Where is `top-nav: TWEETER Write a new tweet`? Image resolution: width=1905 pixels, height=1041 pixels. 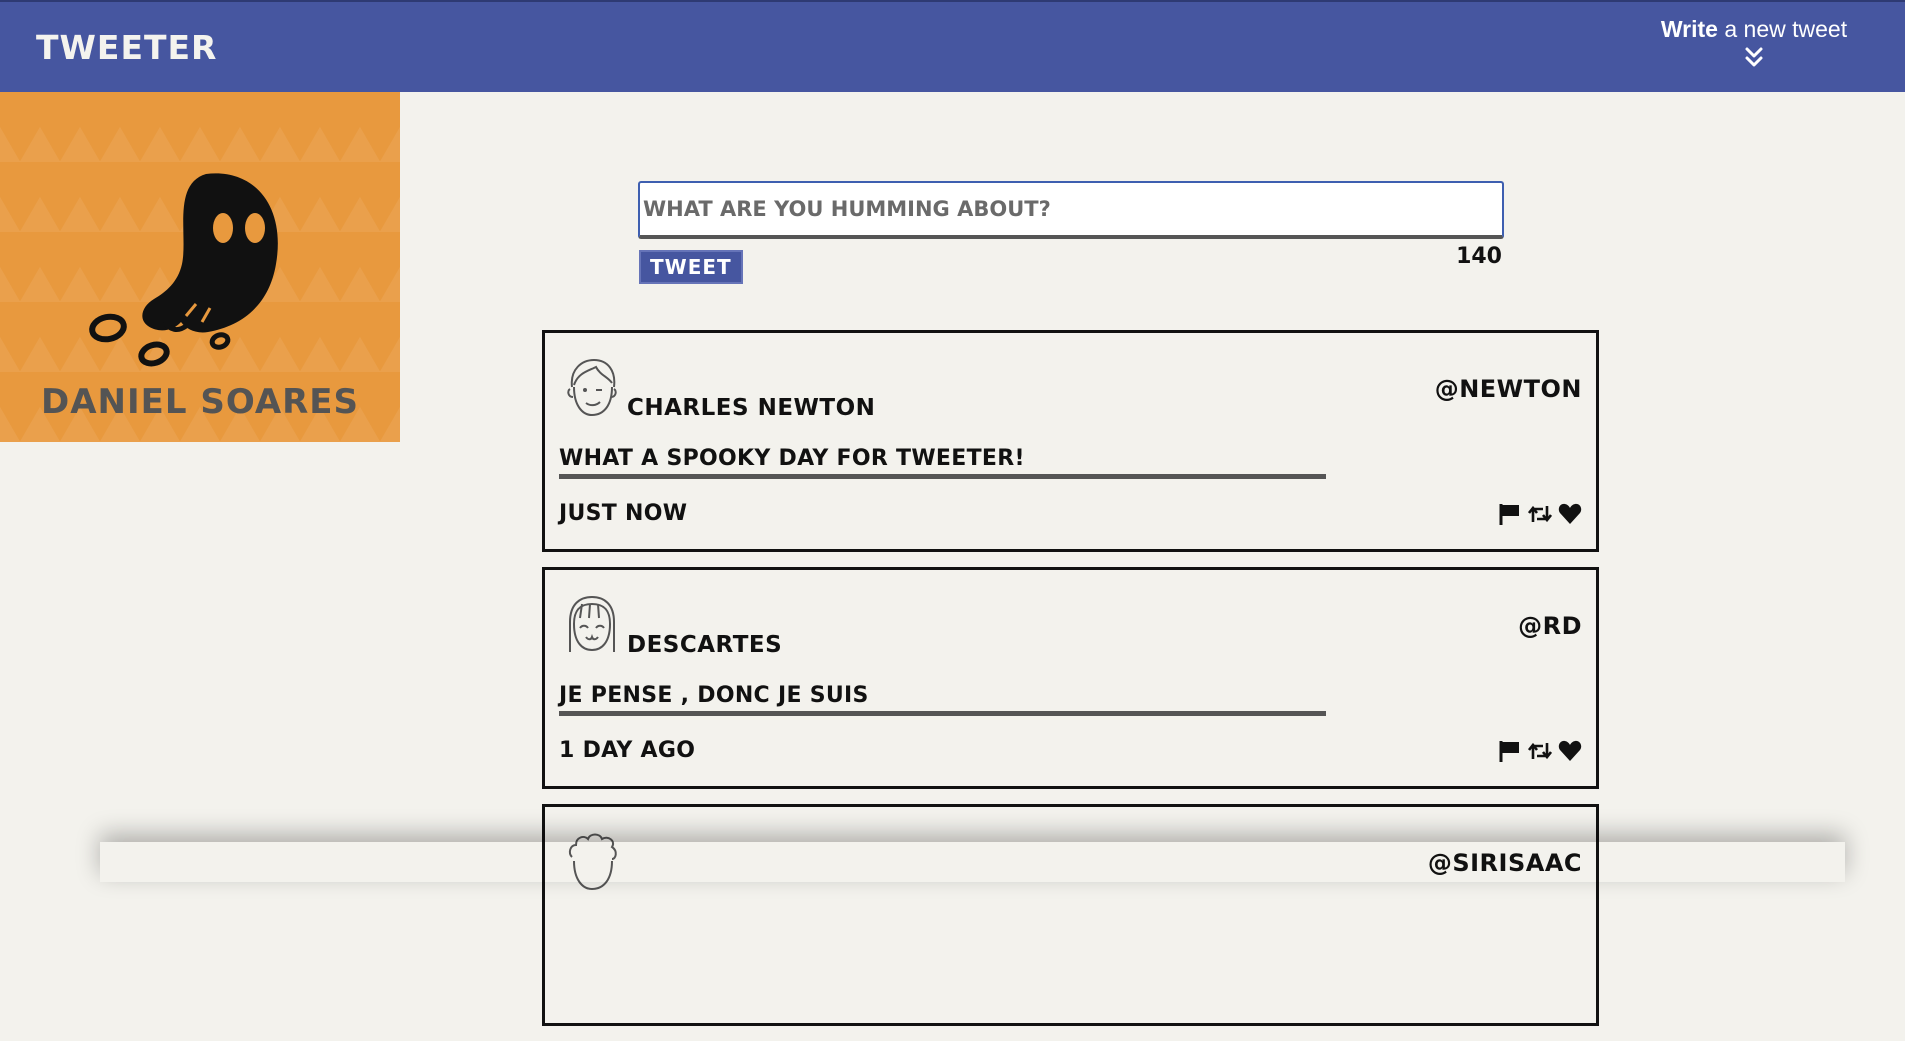
top-nav: TWEETER Write a new tweet is located at coordinates (952, 46).